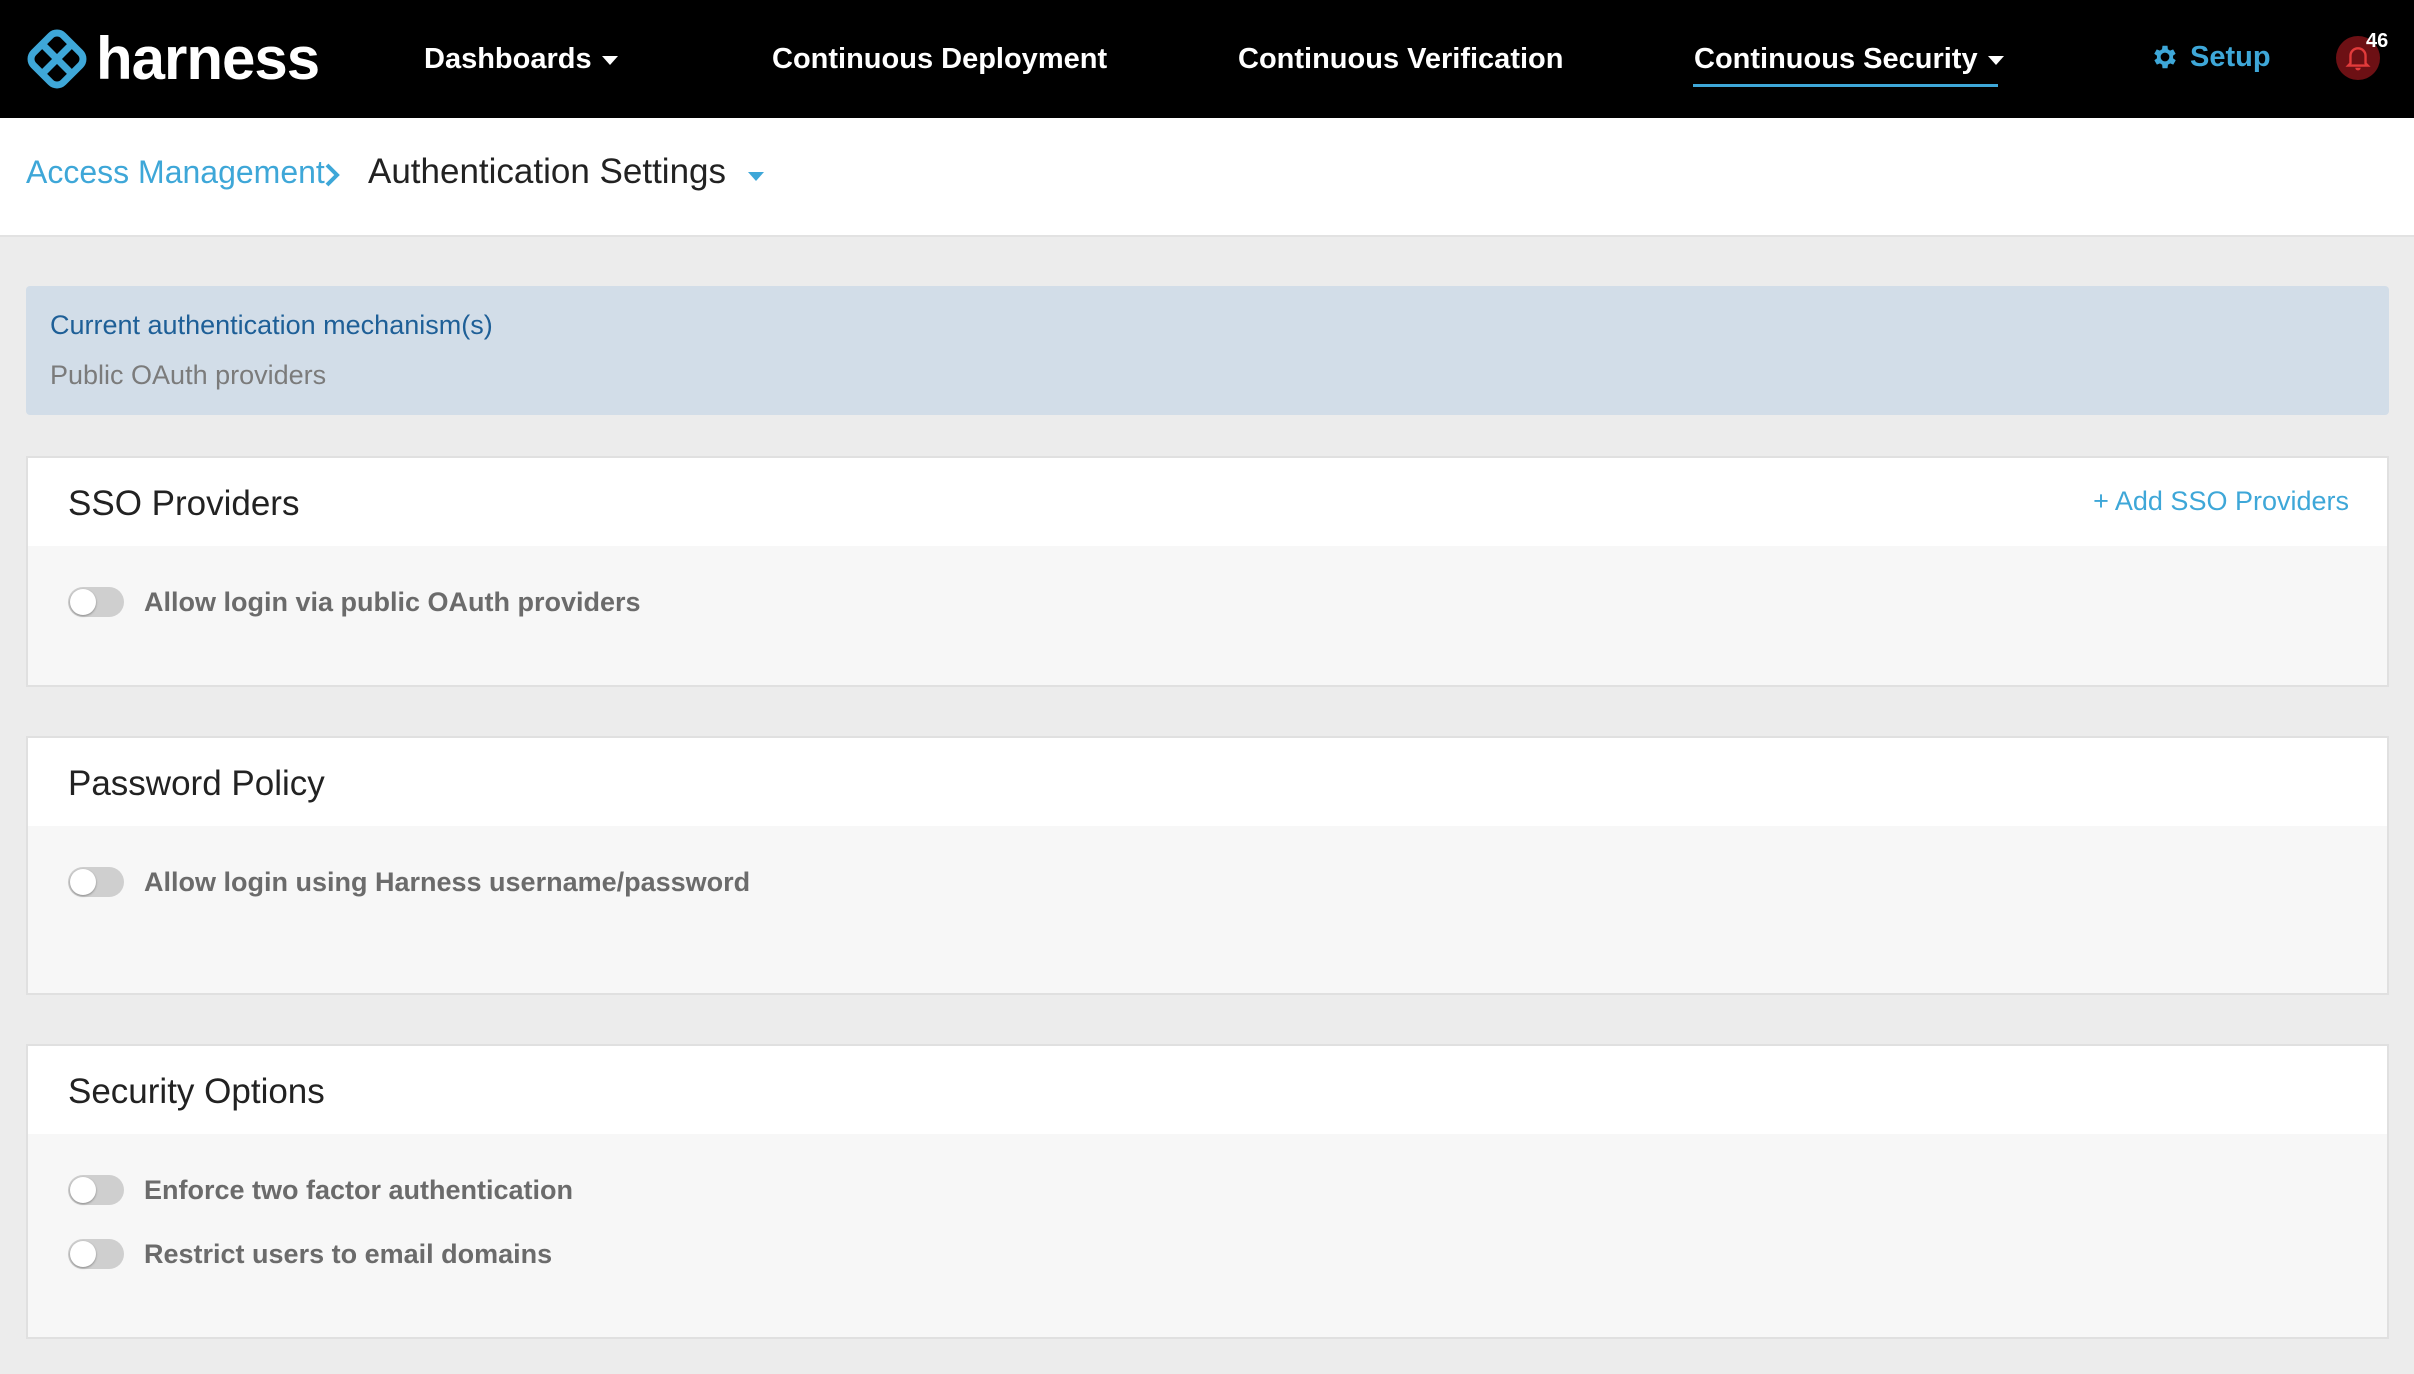 This screenshot has width=2414, height=1374. Describe the element at coordinates (392, 601) in the screenshot. I see `public-oauth-label: Allow login via public OAuth providers` at that location.